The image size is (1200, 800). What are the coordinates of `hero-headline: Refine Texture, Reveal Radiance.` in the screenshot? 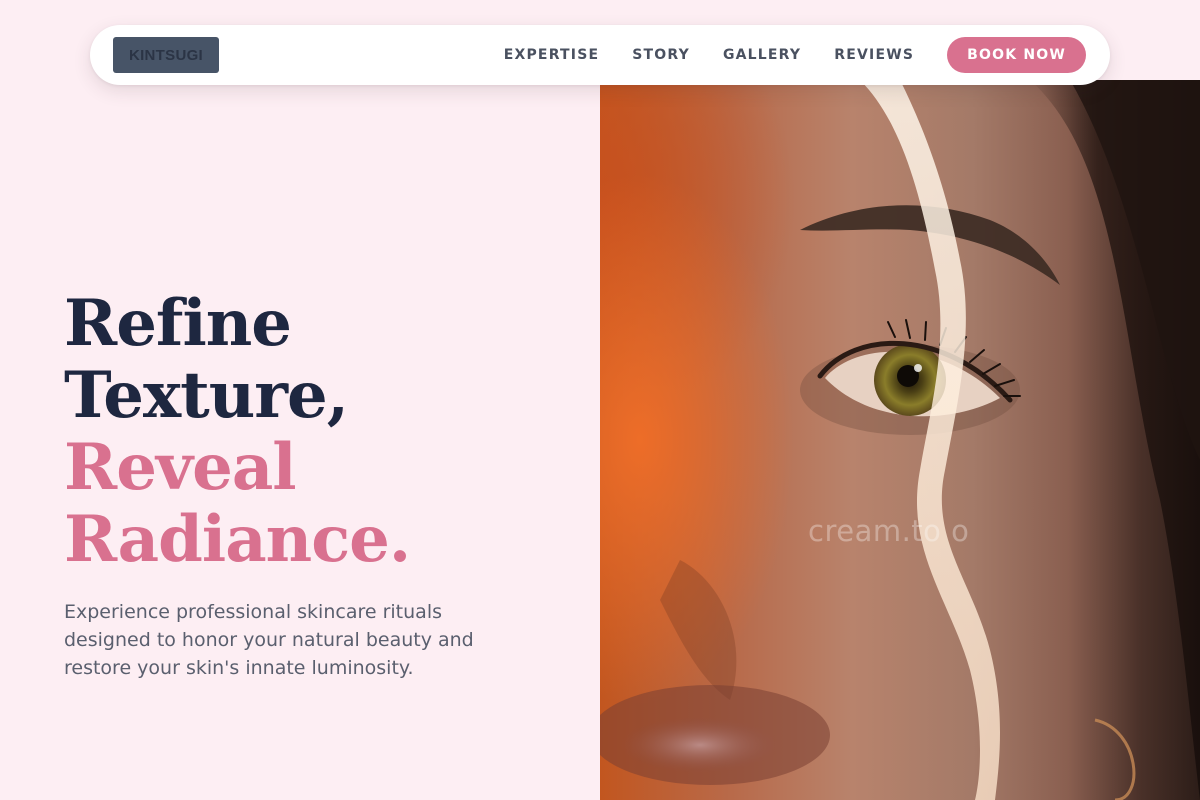 It's located at (237, 431).